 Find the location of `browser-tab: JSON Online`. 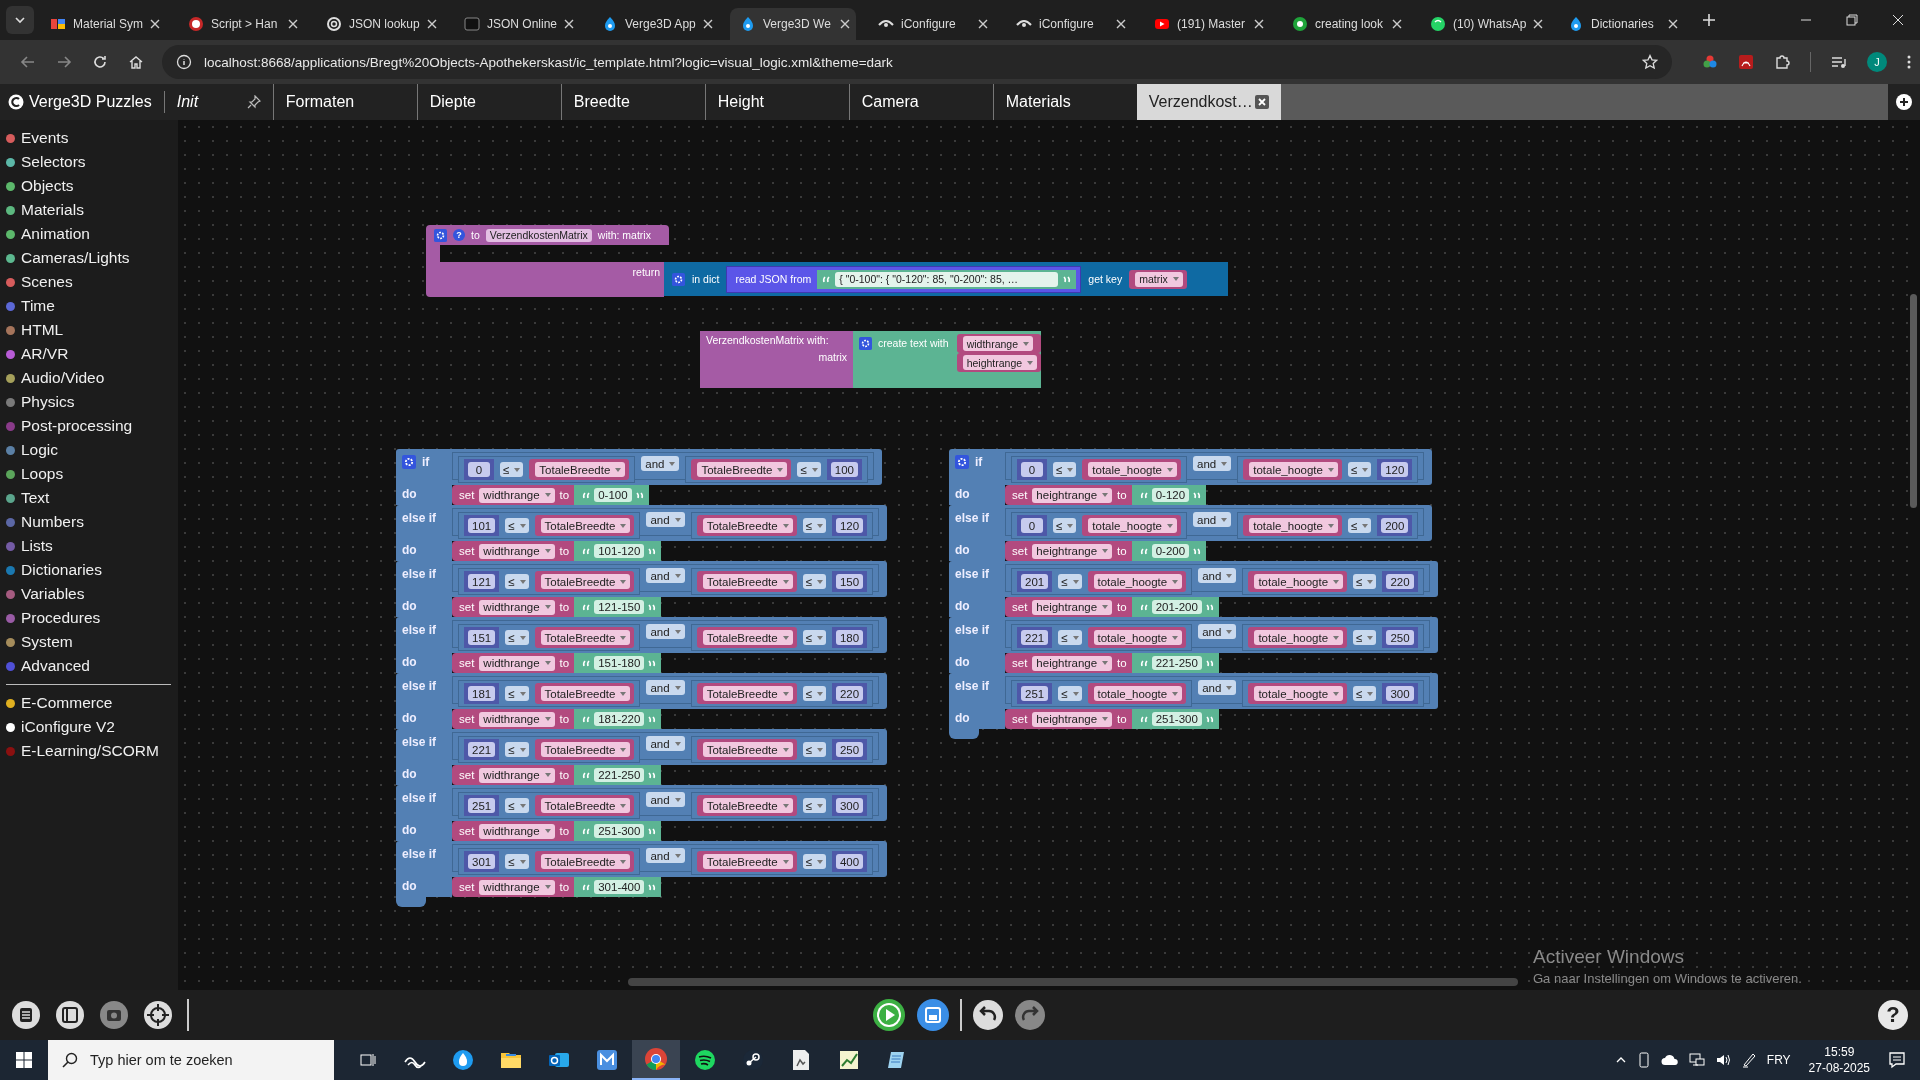

browser-tab: JSON Online is located at coordinates (517, 24).